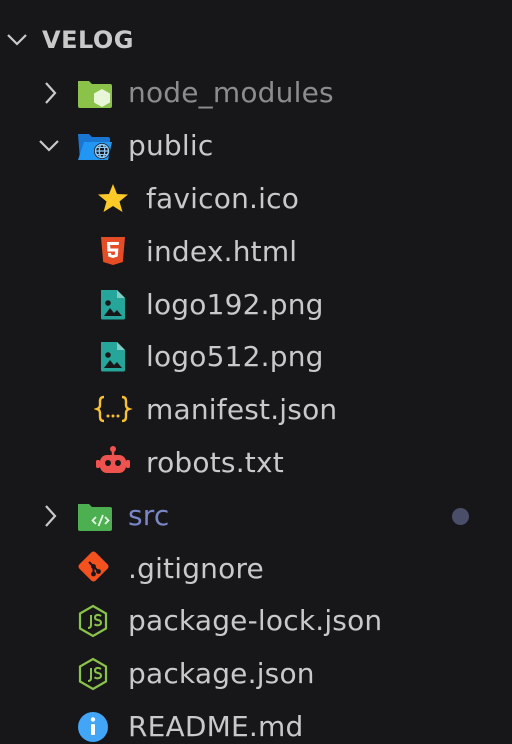  What do you see at coordinates (223, 198) in the screenshot?
I see `tree-item-label: favicon.ico` at bounding box center [223, 198].